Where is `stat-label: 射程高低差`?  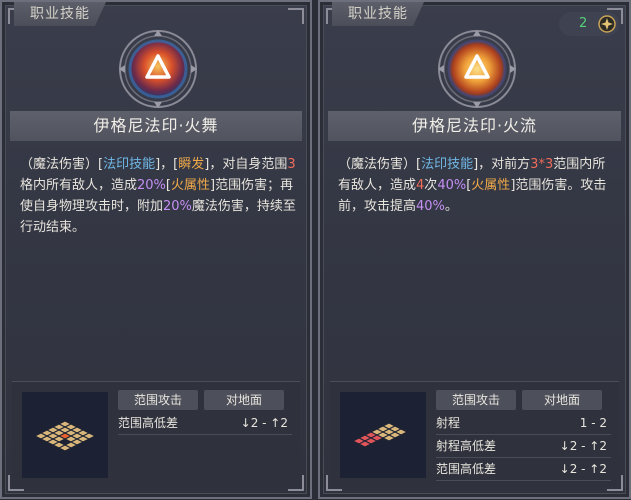
stat-label: 射程高低差 is located at coordinates (466, 446).